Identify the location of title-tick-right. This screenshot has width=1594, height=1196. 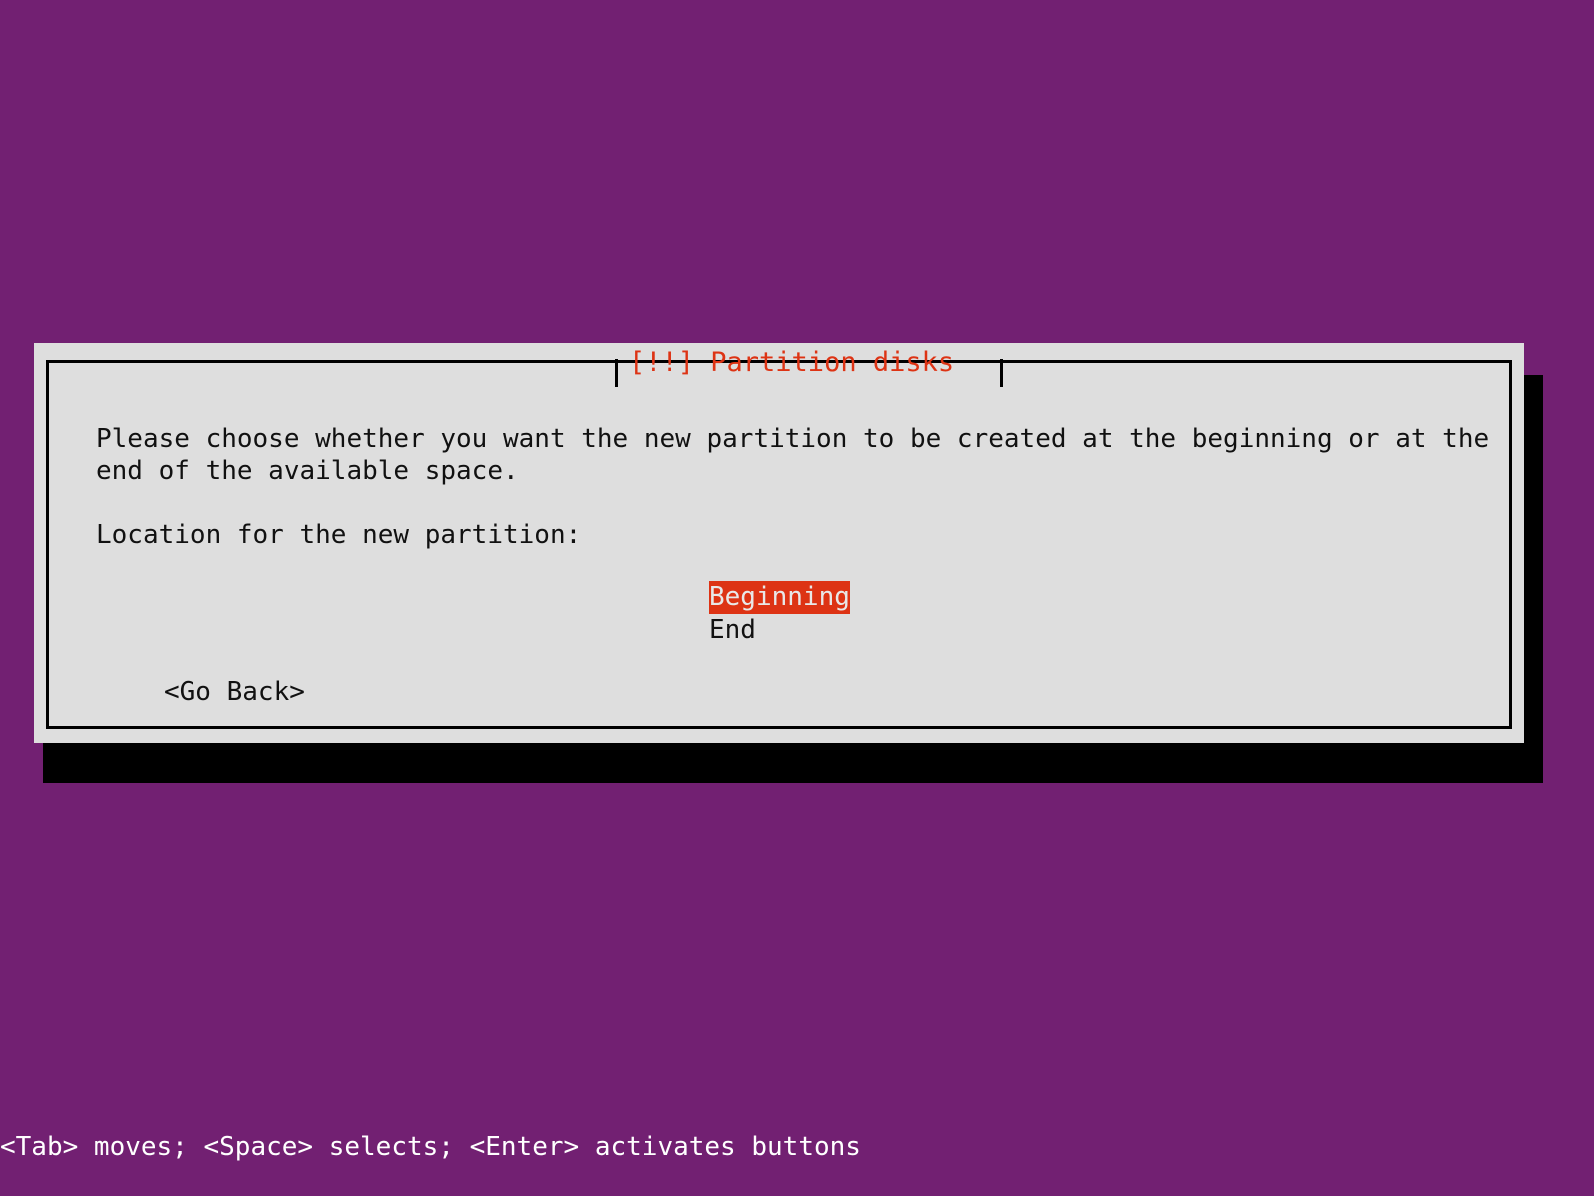
(1001, 373).